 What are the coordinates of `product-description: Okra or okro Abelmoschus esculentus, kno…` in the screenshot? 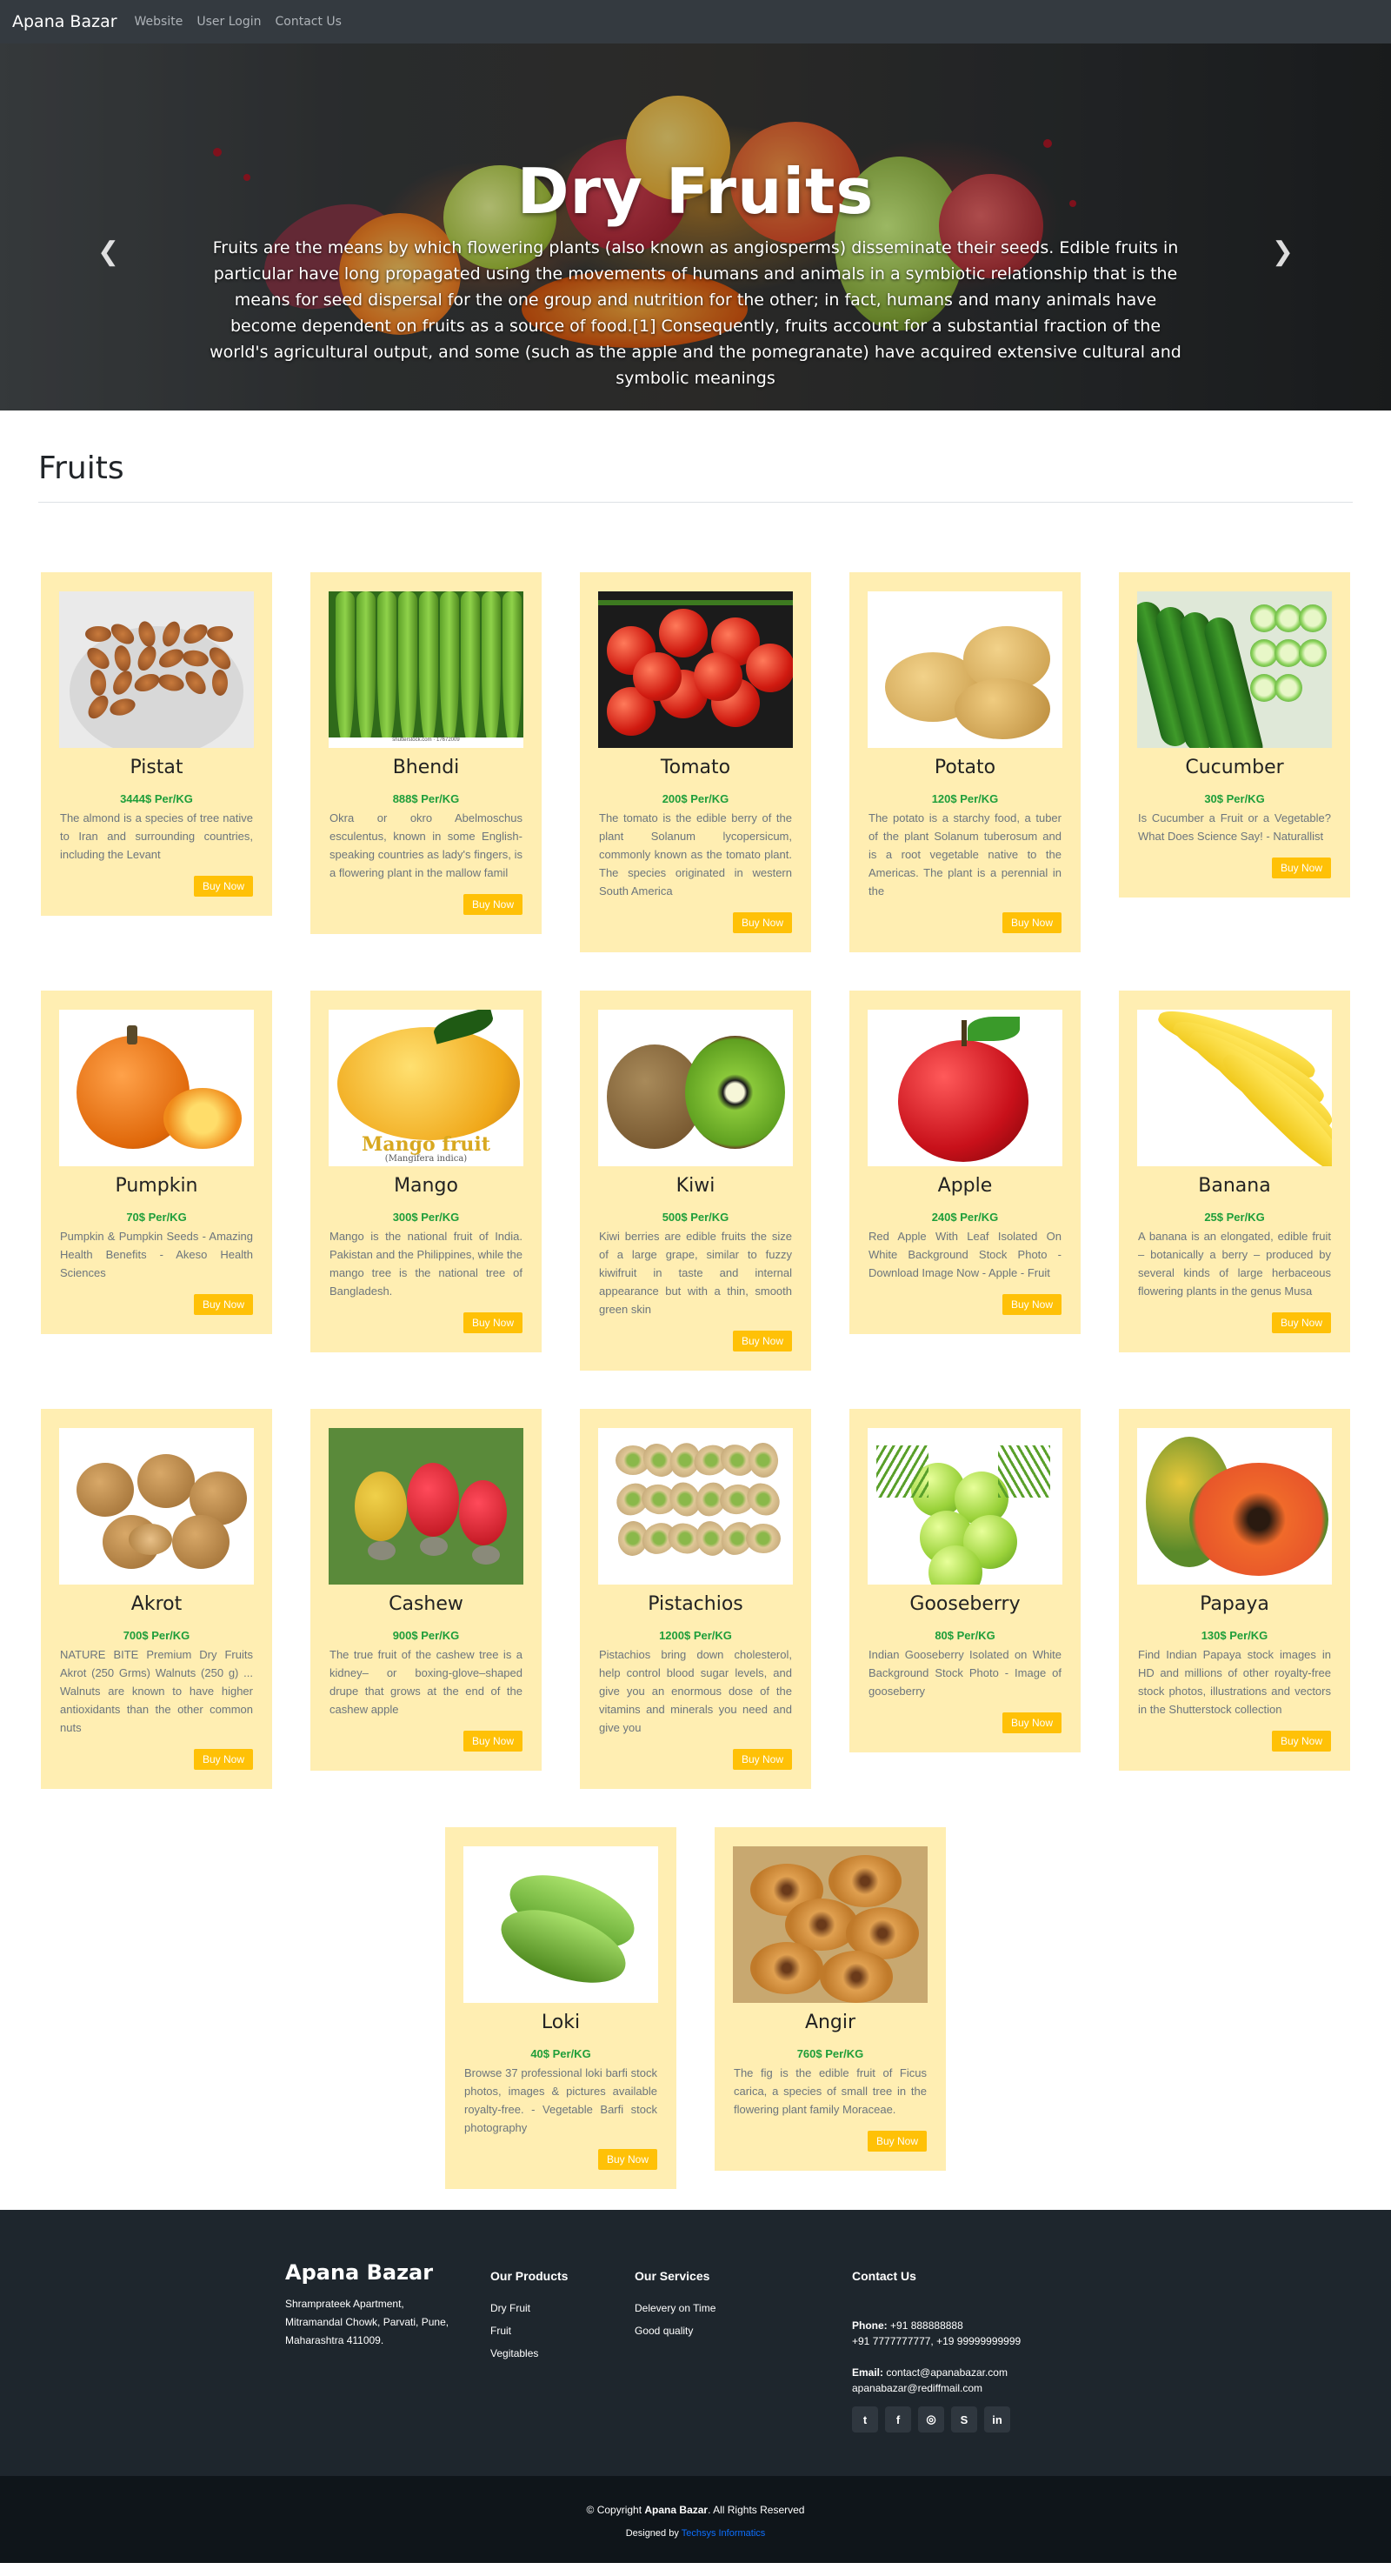 It's located at (425, 845).